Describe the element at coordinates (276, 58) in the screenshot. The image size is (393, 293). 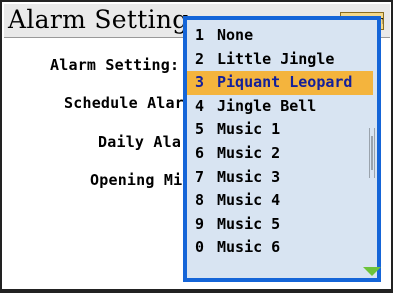
I see `option-label: Little Jingle` at that location.